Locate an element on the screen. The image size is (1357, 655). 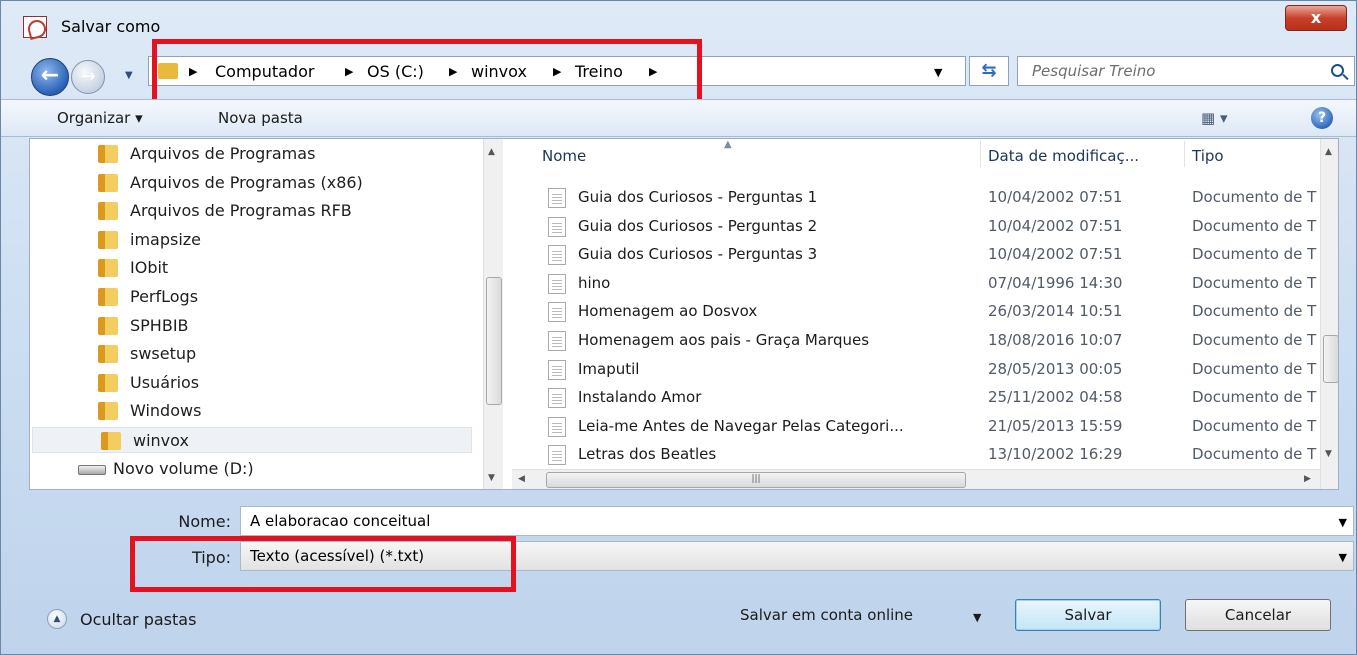
file-name: Homenagem ao Dosvox is located at coordinates (668, 311).